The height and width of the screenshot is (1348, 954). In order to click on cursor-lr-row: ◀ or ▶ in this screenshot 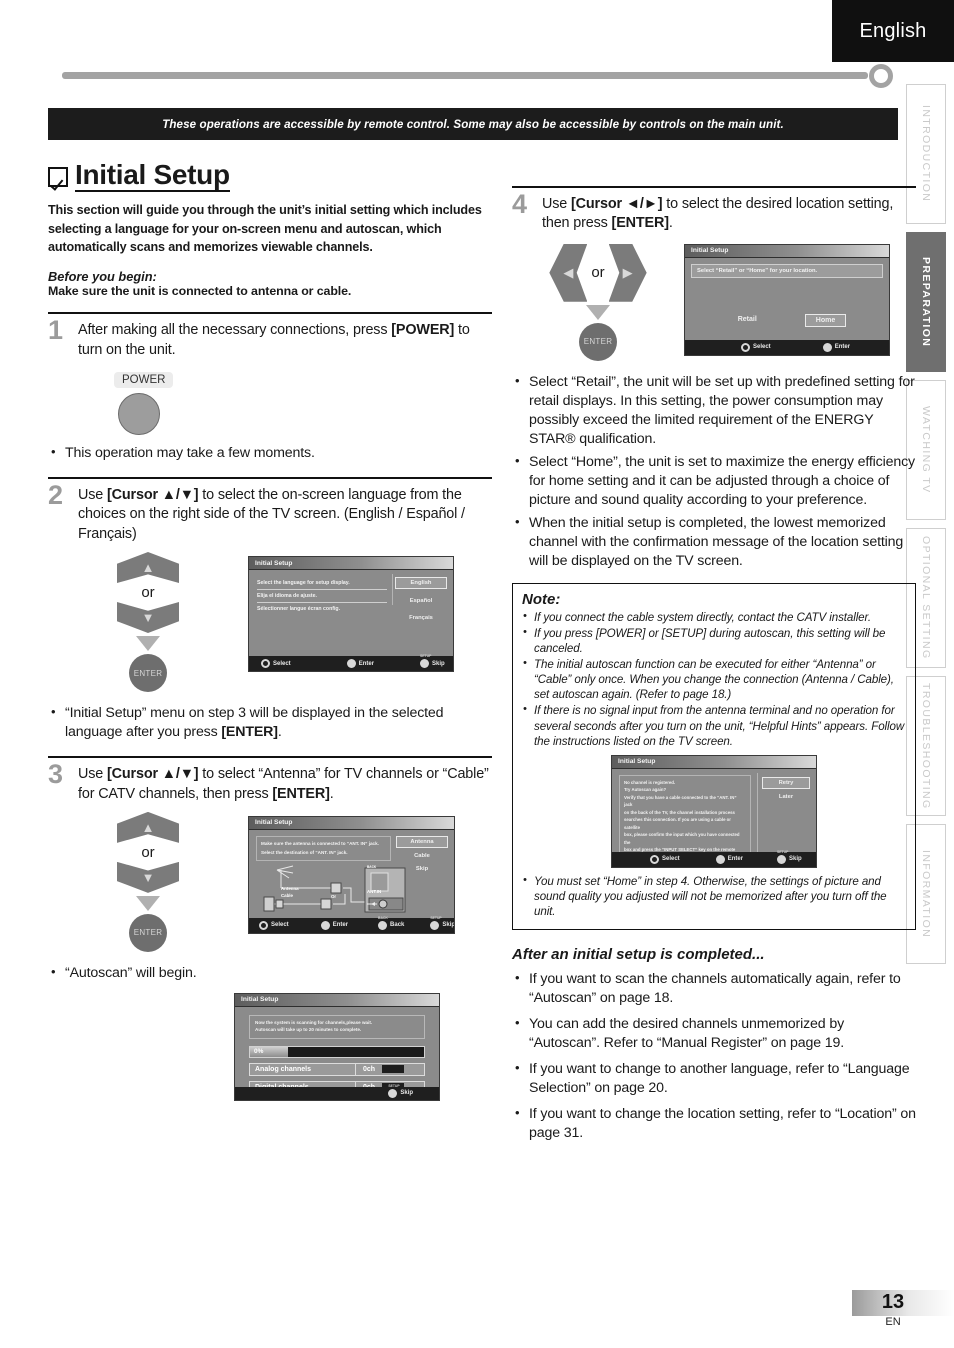, I will do `click(598, 272)`.